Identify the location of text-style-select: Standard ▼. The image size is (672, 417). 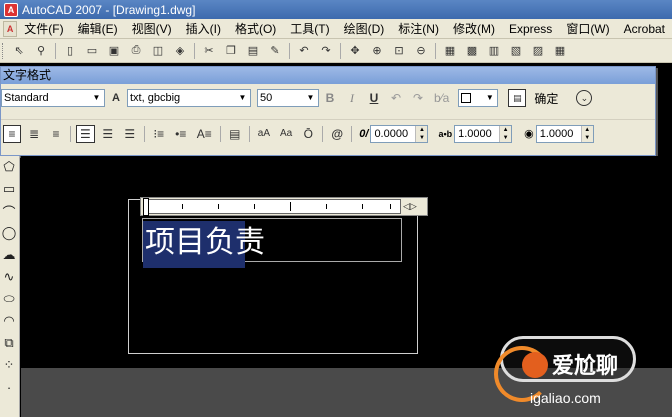
(53, 98).